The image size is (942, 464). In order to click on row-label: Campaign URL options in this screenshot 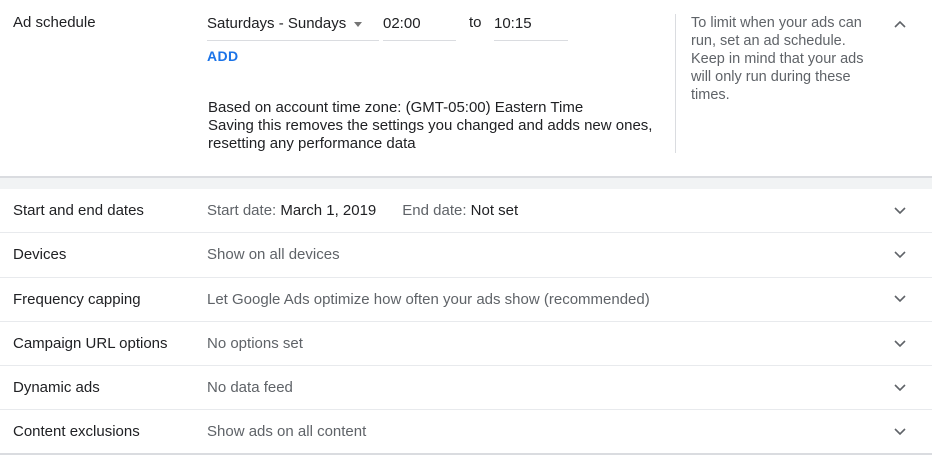, I will do `click(90, 344)`.